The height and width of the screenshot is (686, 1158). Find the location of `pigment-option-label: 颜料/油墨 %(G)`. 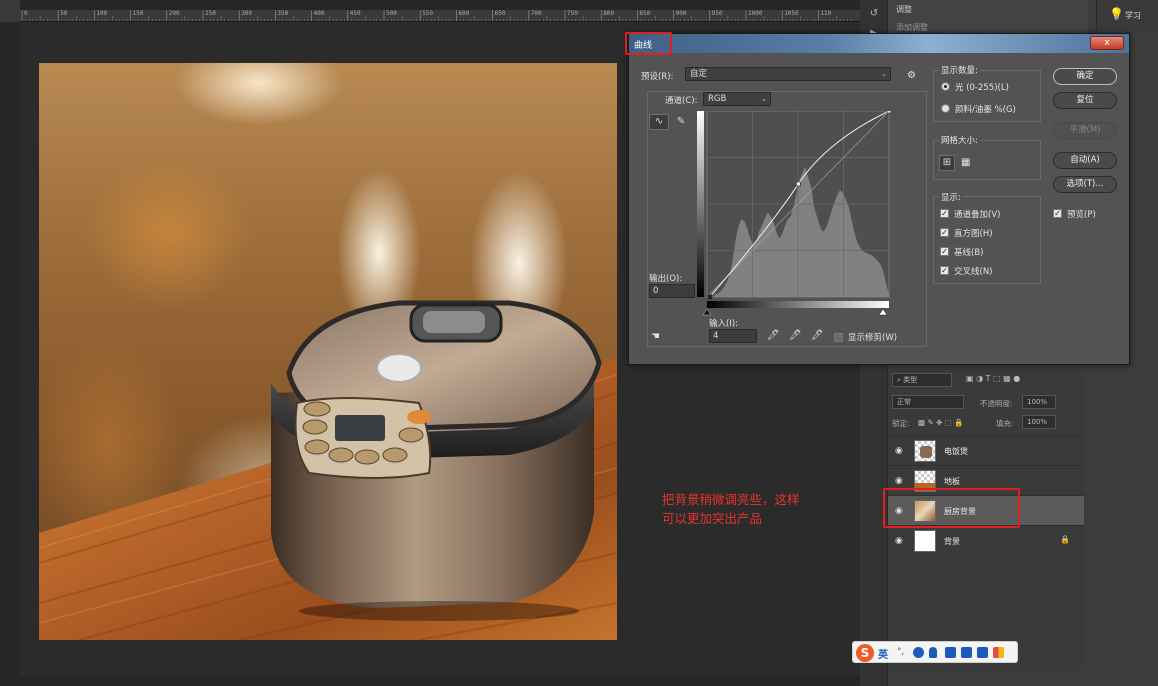

pigment-option-label: 颜料/油墨 %(G) is located at coordinates (985, 110).